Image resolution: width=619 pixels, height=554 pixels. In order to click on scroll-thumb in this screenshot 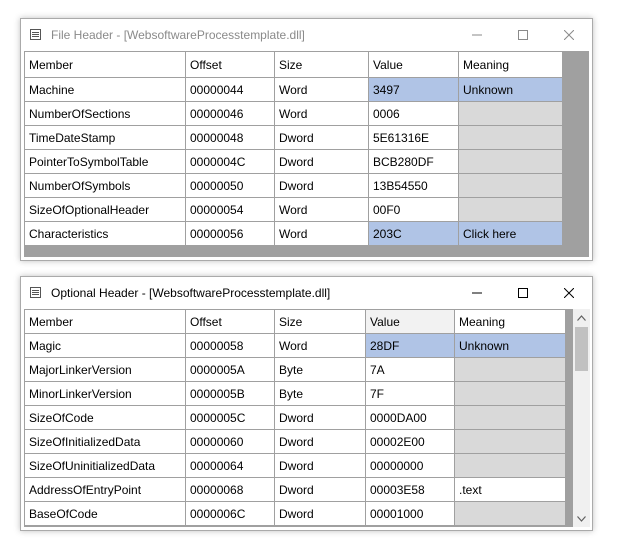, I will do `click(581, 349)`.